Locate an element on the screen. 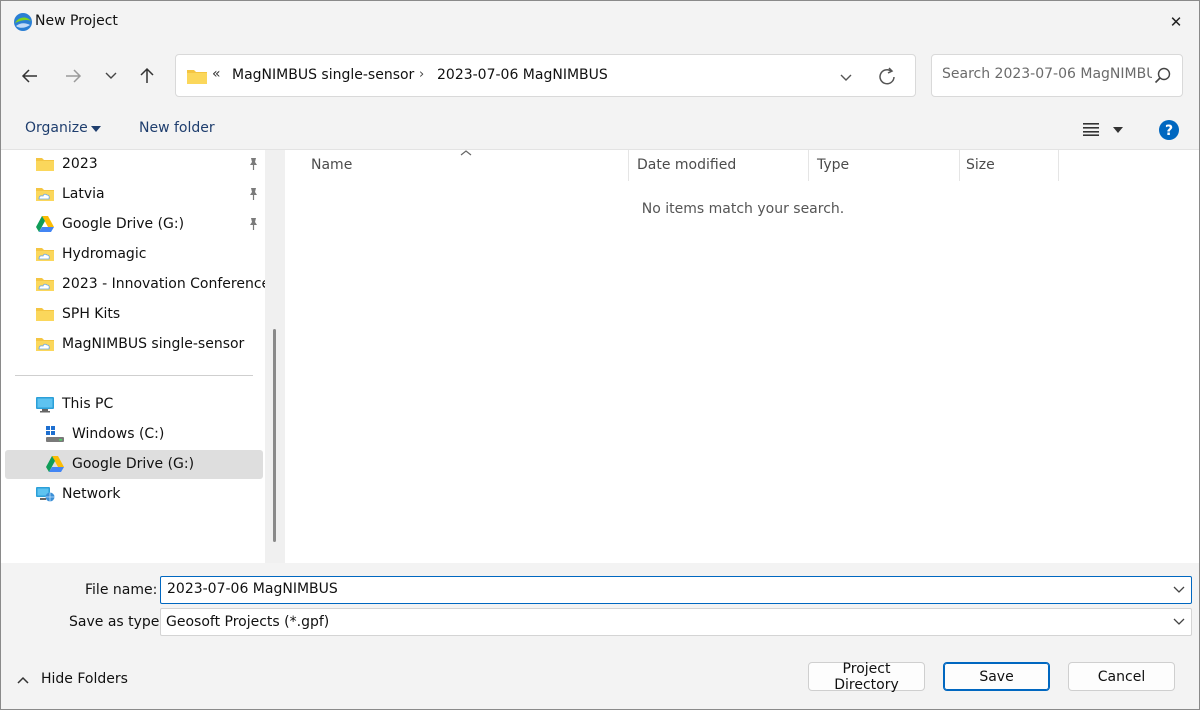 The image size is (1200, 710). file-name-label: File name: is located at coordinates (121, 590).